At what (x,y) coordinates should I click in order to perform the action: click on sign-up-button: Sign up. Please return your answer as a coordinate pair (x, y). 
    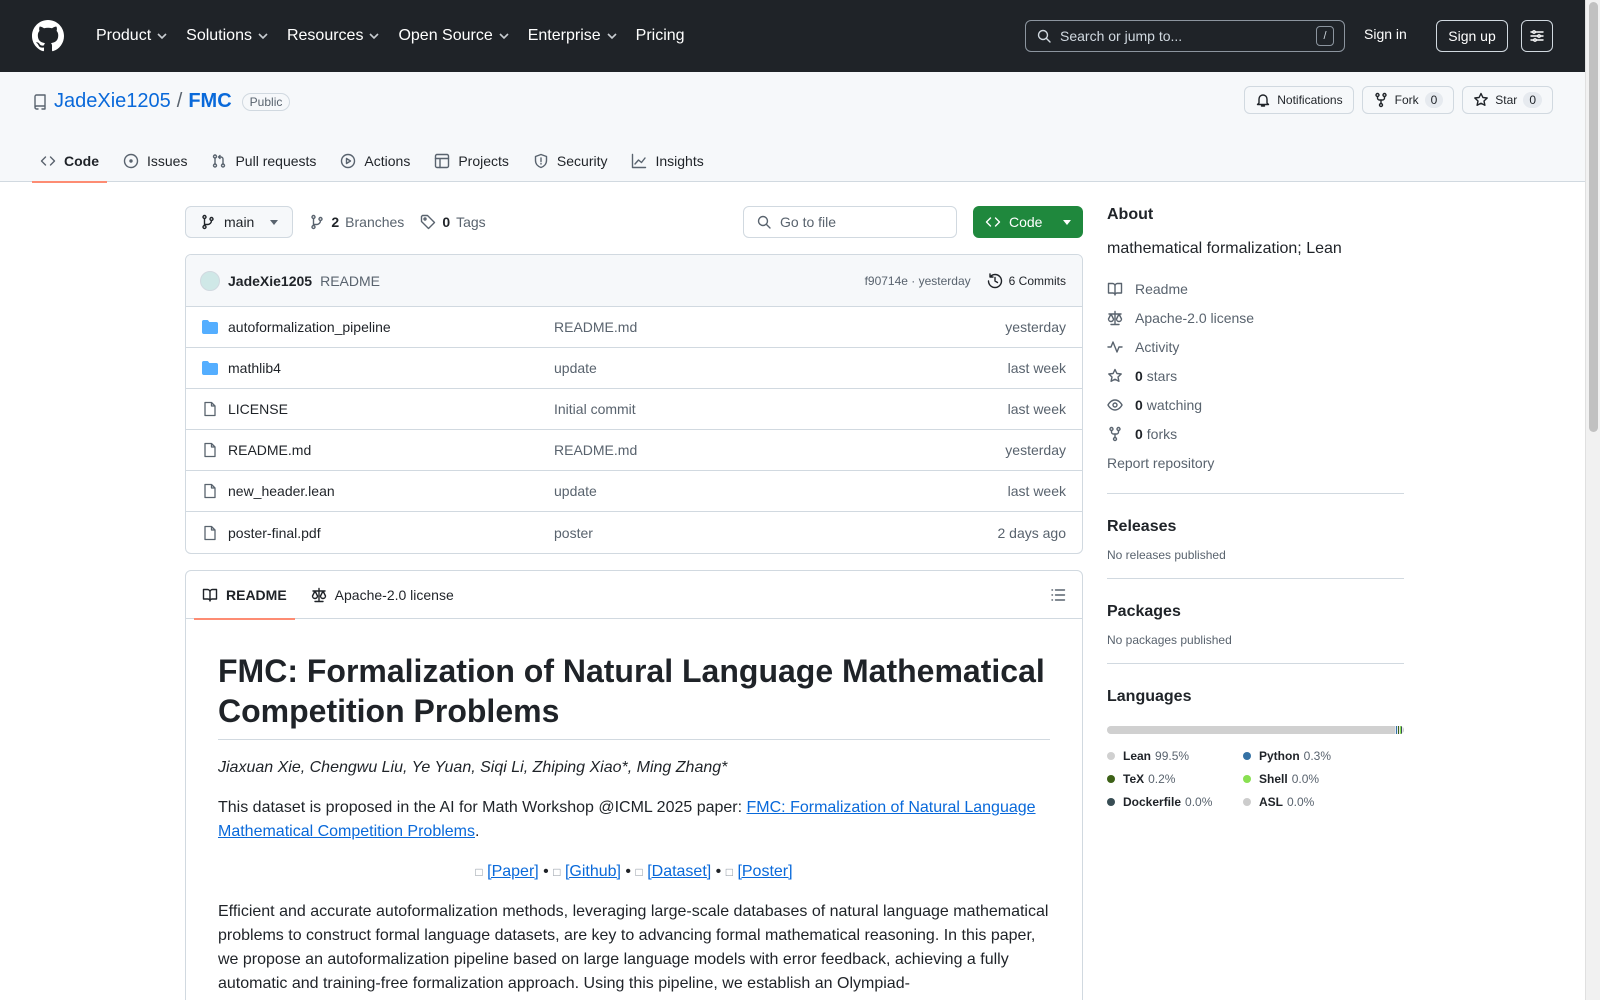
    Looking at the image, I should click on (1472, 36).